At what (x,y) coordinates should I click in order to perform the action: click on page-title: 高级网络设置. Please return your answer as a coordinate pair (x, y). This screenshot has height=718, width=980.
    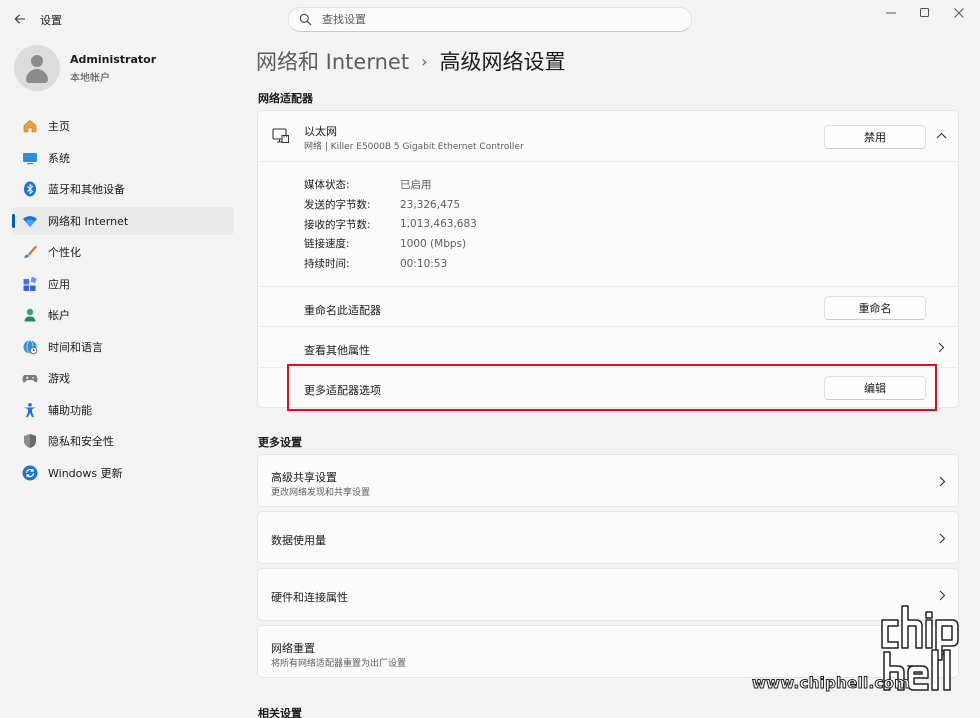
    Looking at the image, I should click on (502, 62).